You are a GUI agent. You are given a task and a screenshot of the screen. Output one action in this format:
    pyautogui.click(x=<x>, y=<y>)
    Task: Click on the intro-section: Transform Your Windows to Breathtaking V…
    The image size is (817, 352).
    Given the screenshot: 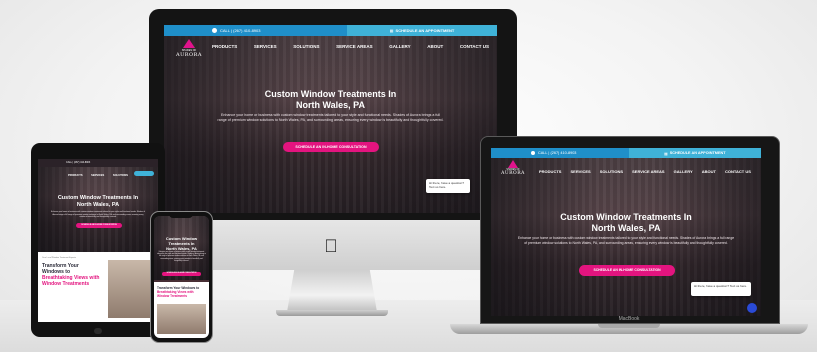 What is the action you would take?
    pyautogui.click(x=181, y=310)
    